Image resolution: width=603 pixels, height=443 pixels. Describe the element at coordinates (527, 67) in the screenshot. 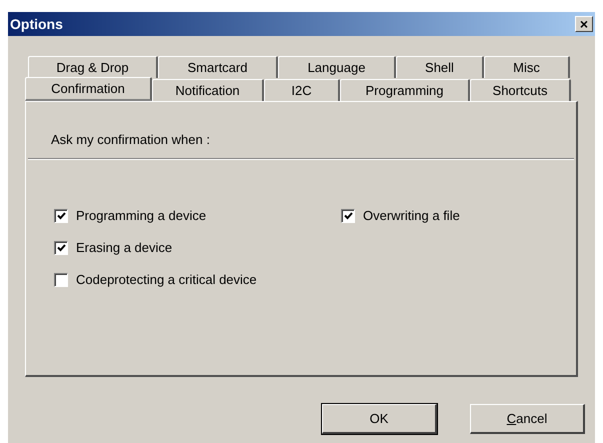

I see `tab: Misc` at that location.